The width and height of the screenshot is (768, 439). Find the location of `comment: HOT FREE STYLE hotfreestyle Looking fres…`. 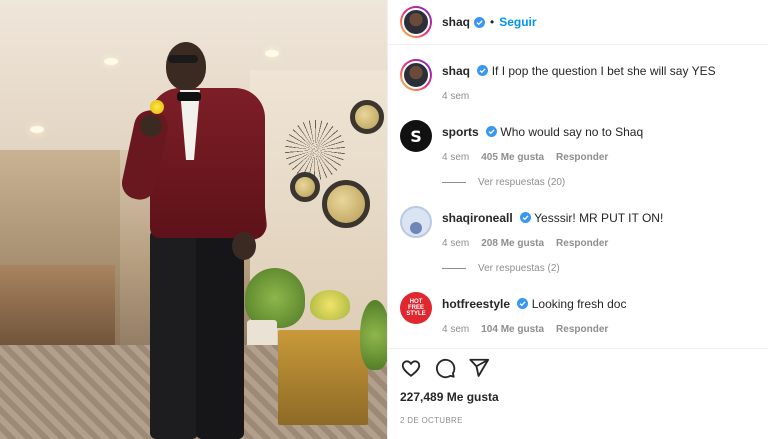

comment: HOT FREE STYLE hotfreestyle Looking fres… is located at coordinates (578, 313).